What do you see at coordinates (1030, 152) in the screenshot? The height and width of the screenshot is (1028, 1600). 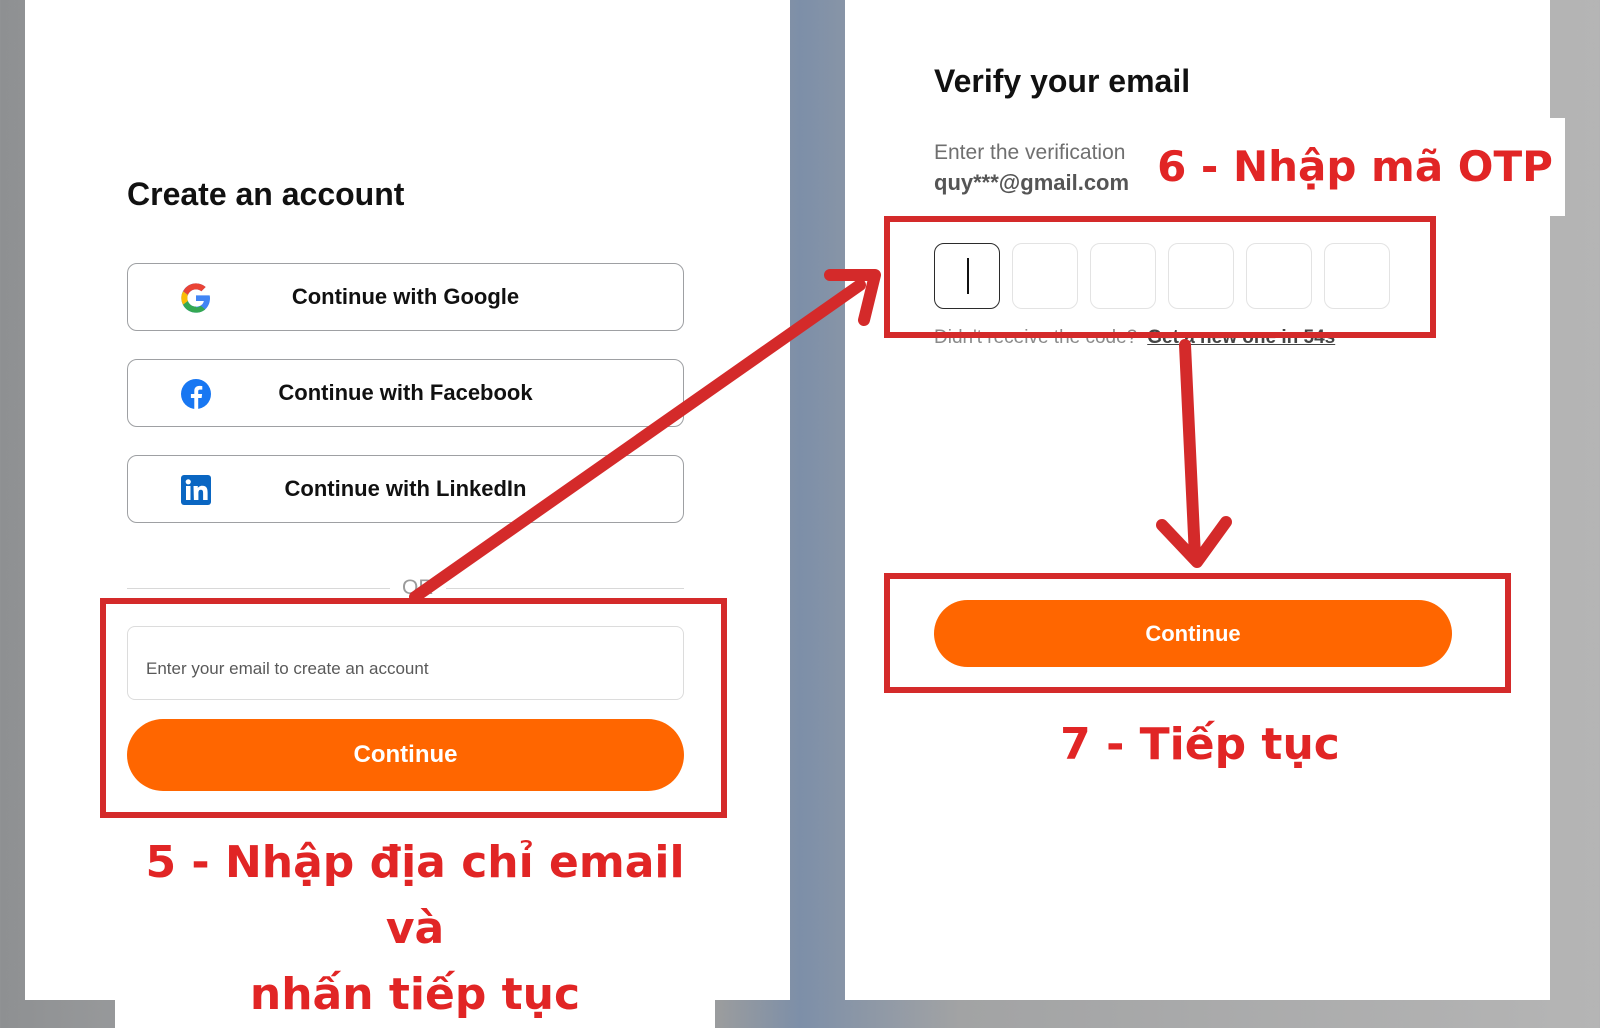 I see `verification-instruction: Enter the verification` at bounding box center [1030, 152].